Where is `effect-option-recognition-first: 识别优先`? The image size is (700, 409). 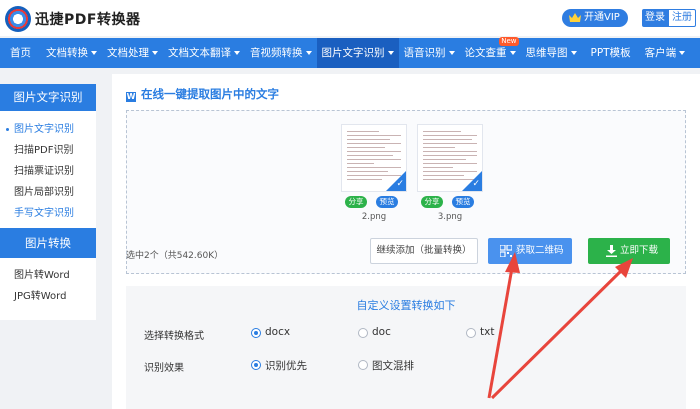 effect-option-recognition-first: 识别优先 is located at coordinates (279, 365).